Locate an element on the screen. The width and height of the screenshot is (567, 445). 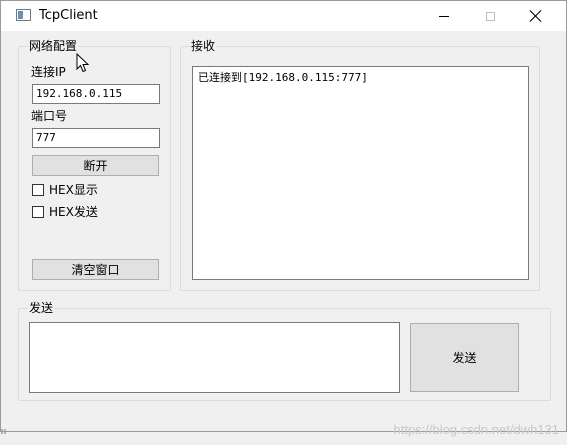
hex-display-label: HEX显示 is located at coordinates (73, 190).